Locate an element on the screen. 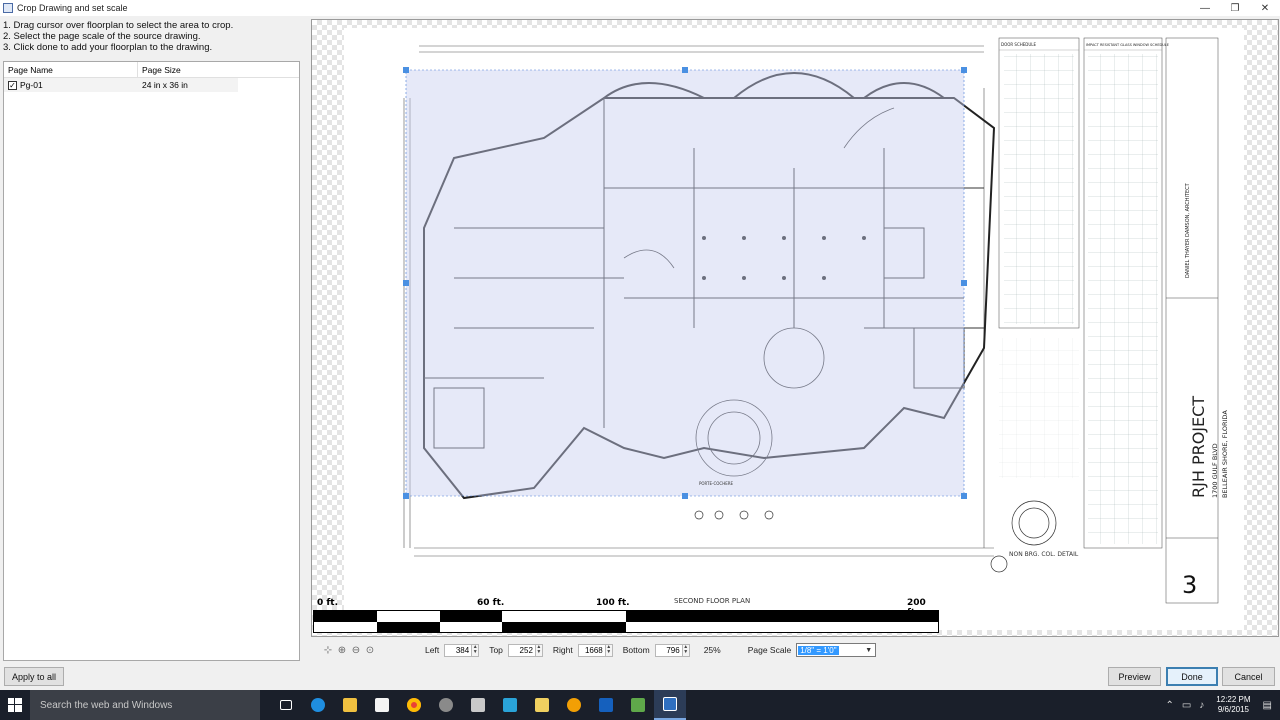 This screenshot has height=720, width=1280. cancel-button: Cancel is located at coordinates (1248, 676).